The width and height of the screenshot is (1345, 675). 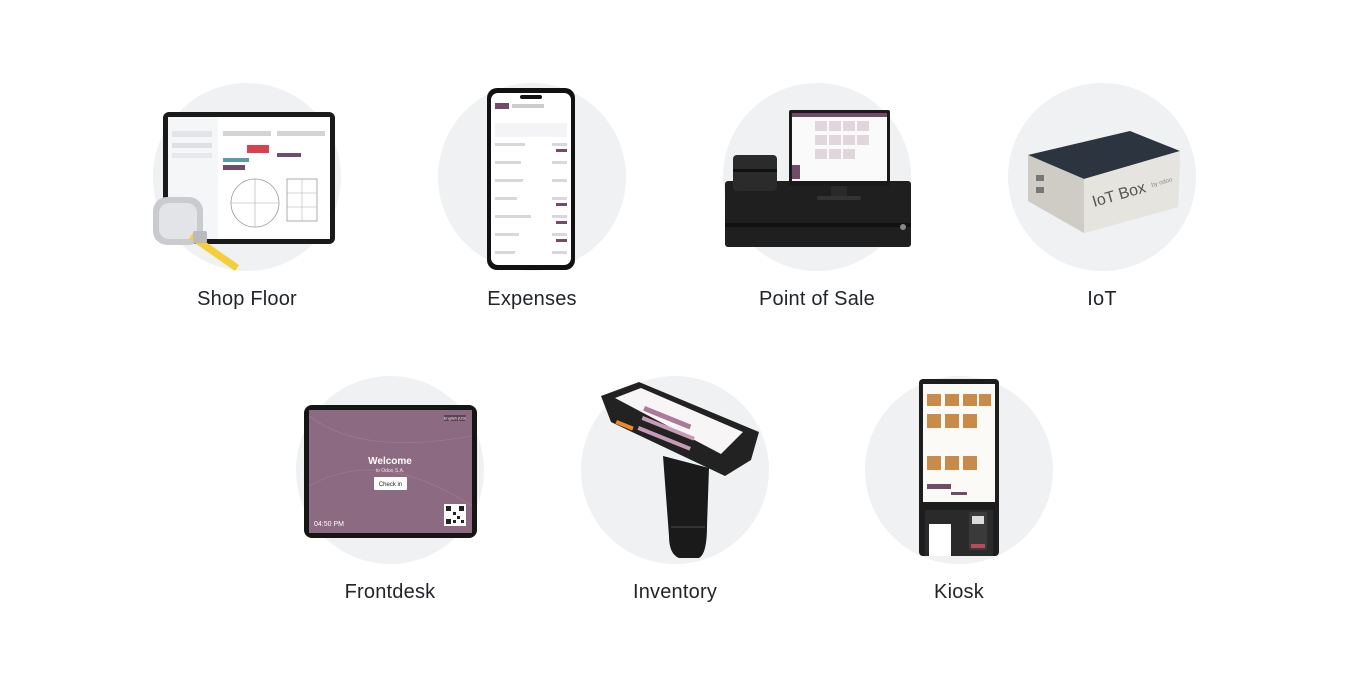 I want to click on company-text: to Odoo S.A., so click(x=390, y=471).